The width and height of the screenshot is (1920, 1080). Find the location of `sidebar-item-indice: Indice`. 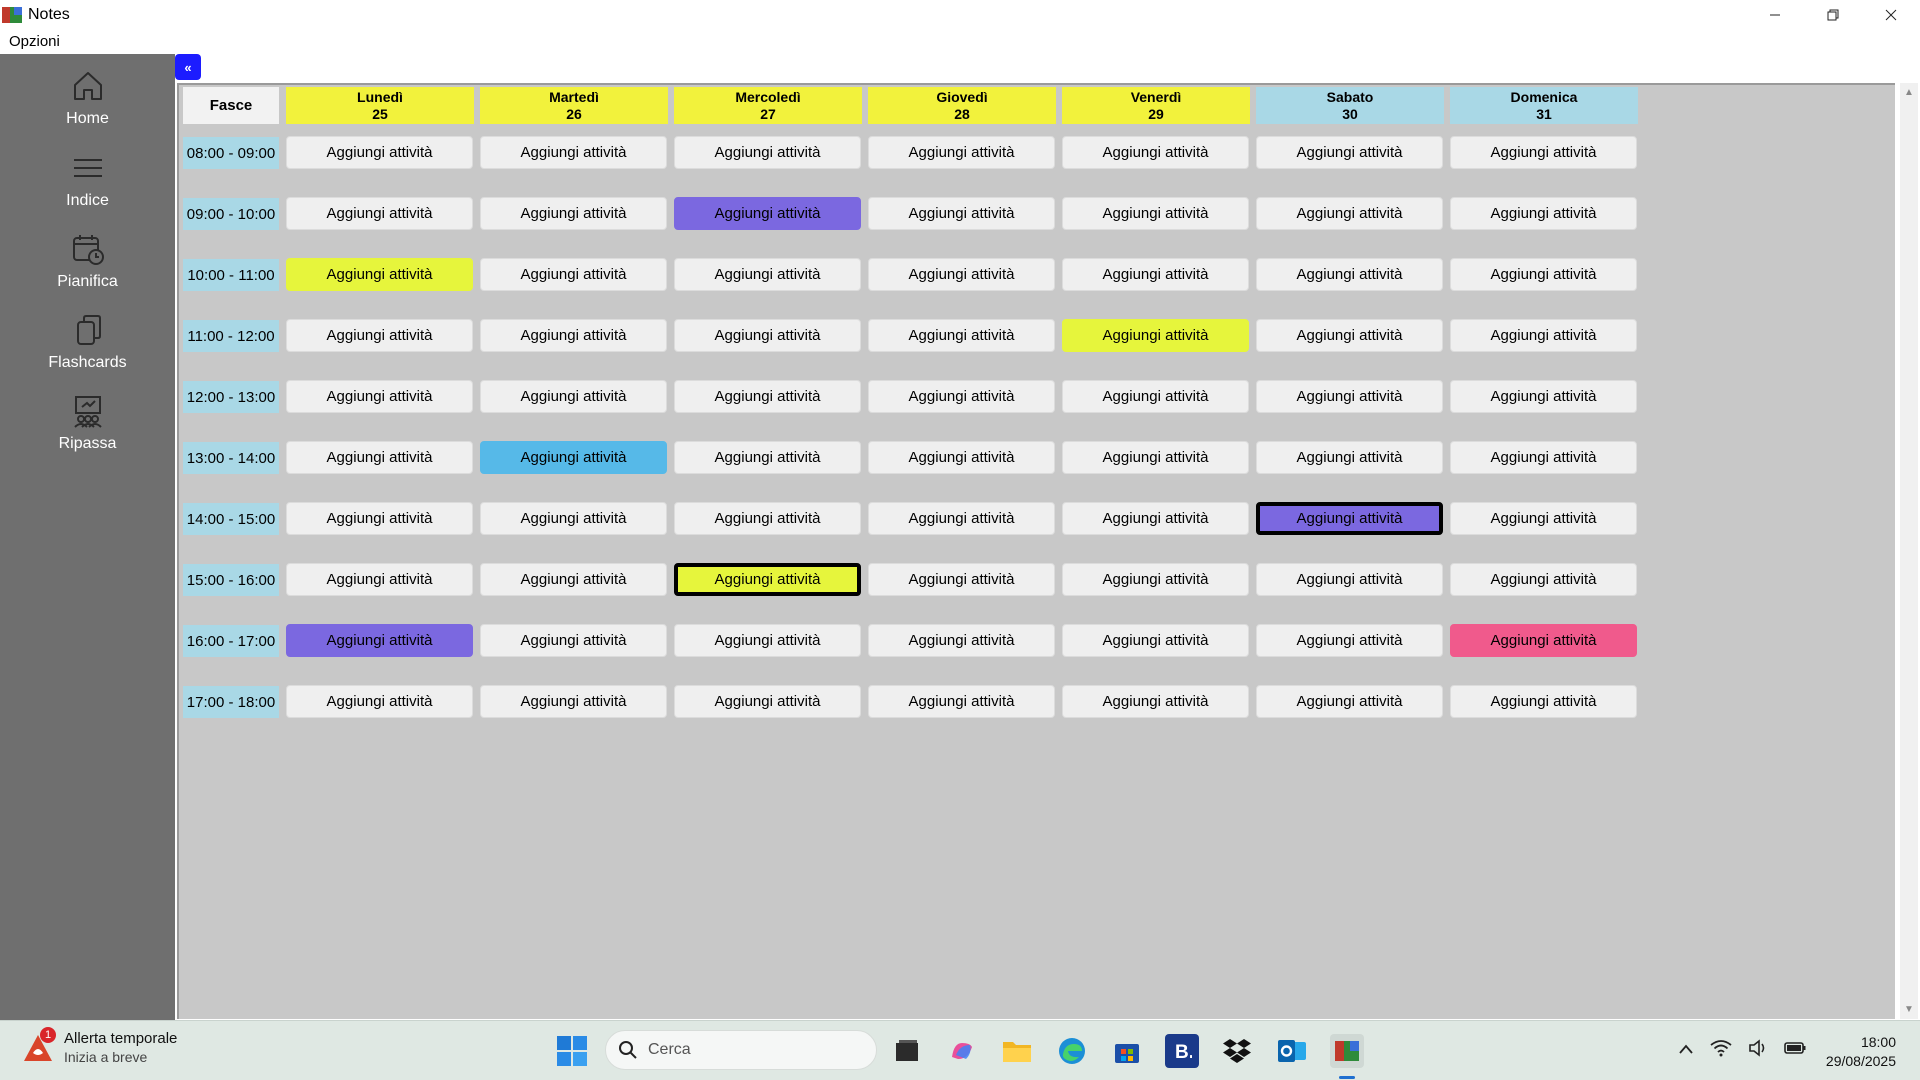

sidebar-item-indice: Indice is located at coordinates (87, 181).